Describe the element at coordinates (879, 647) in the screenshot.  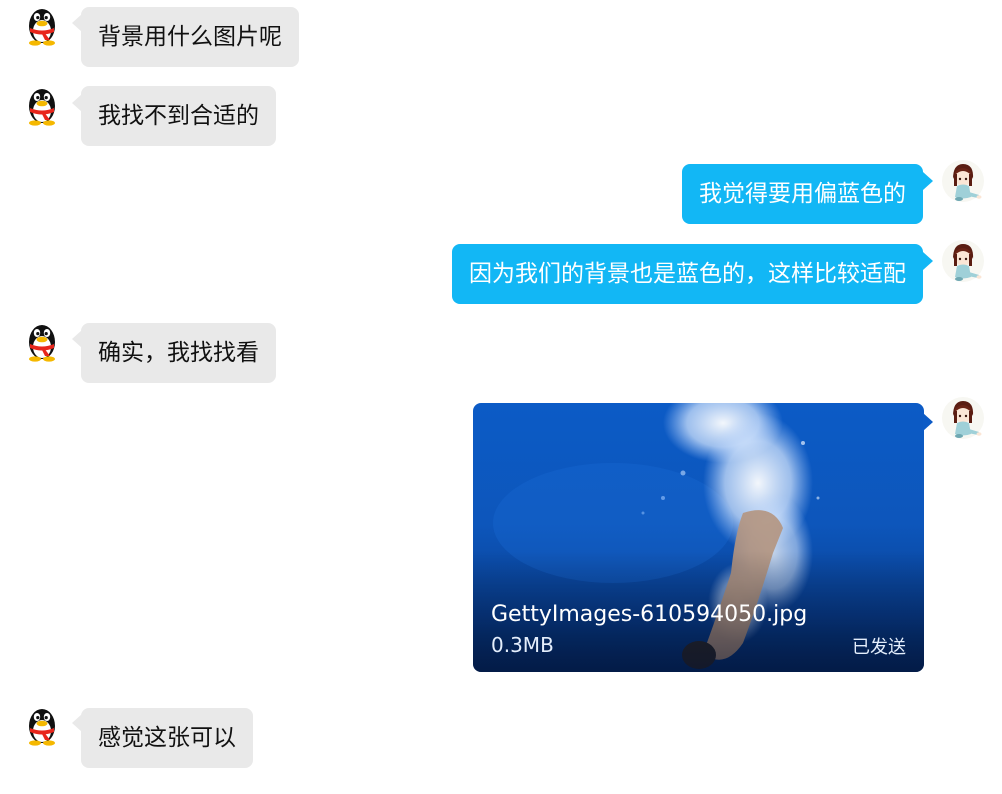
I see `send-status: 已发送` at that location.